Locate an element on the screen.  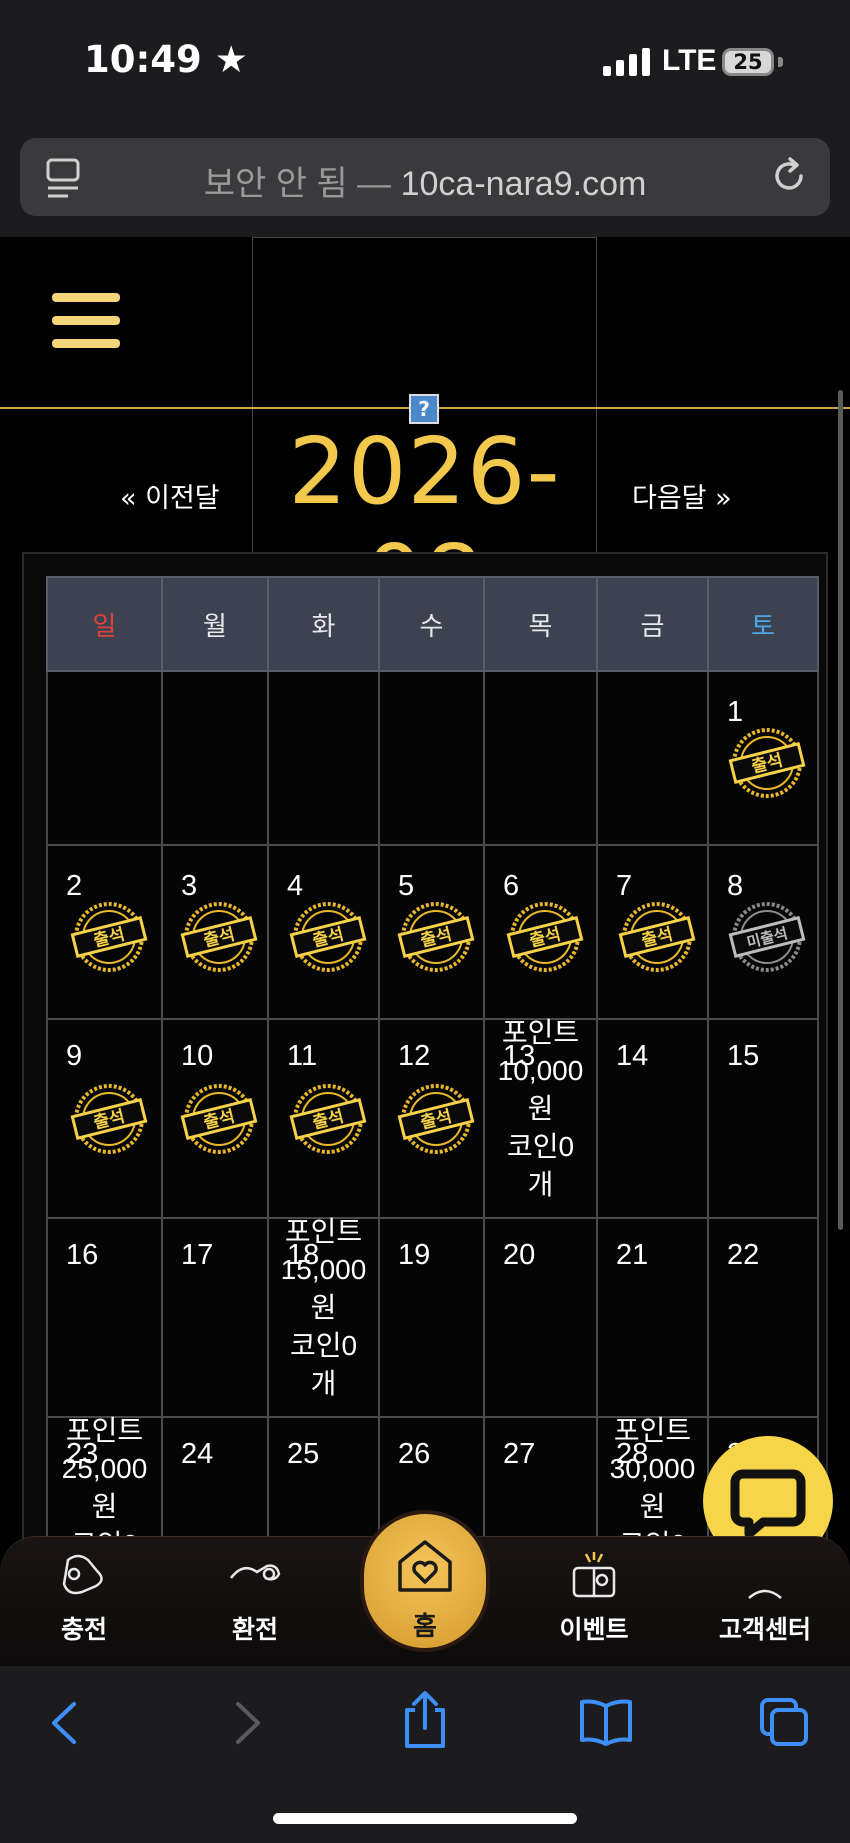
calendar-day: 3 출석 is located at coordinates (215, 932).